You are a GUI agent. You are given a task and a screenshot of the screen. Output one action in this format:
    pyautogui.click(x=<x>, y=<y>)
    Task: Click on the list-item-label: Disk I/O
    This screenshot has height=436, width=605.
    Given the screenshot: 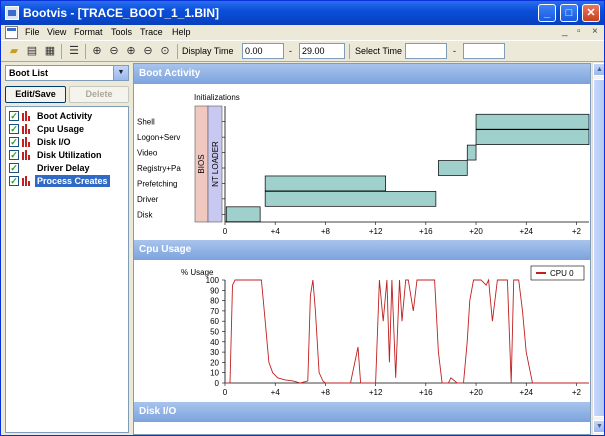 What is the action you would take?
    pyautogui.click(x=54, y=142)
    